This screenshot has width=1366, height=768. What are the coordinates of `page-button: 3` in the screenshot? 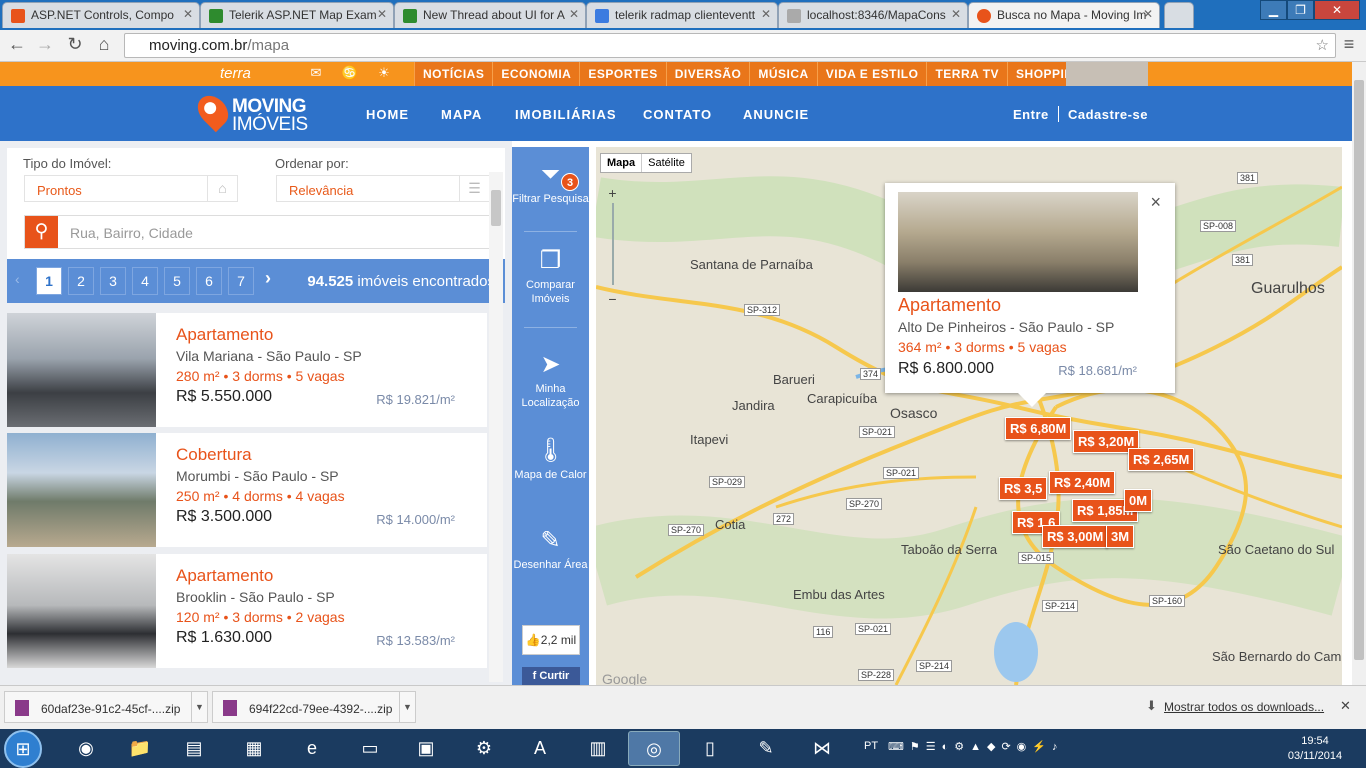 It's located at (113, 281).